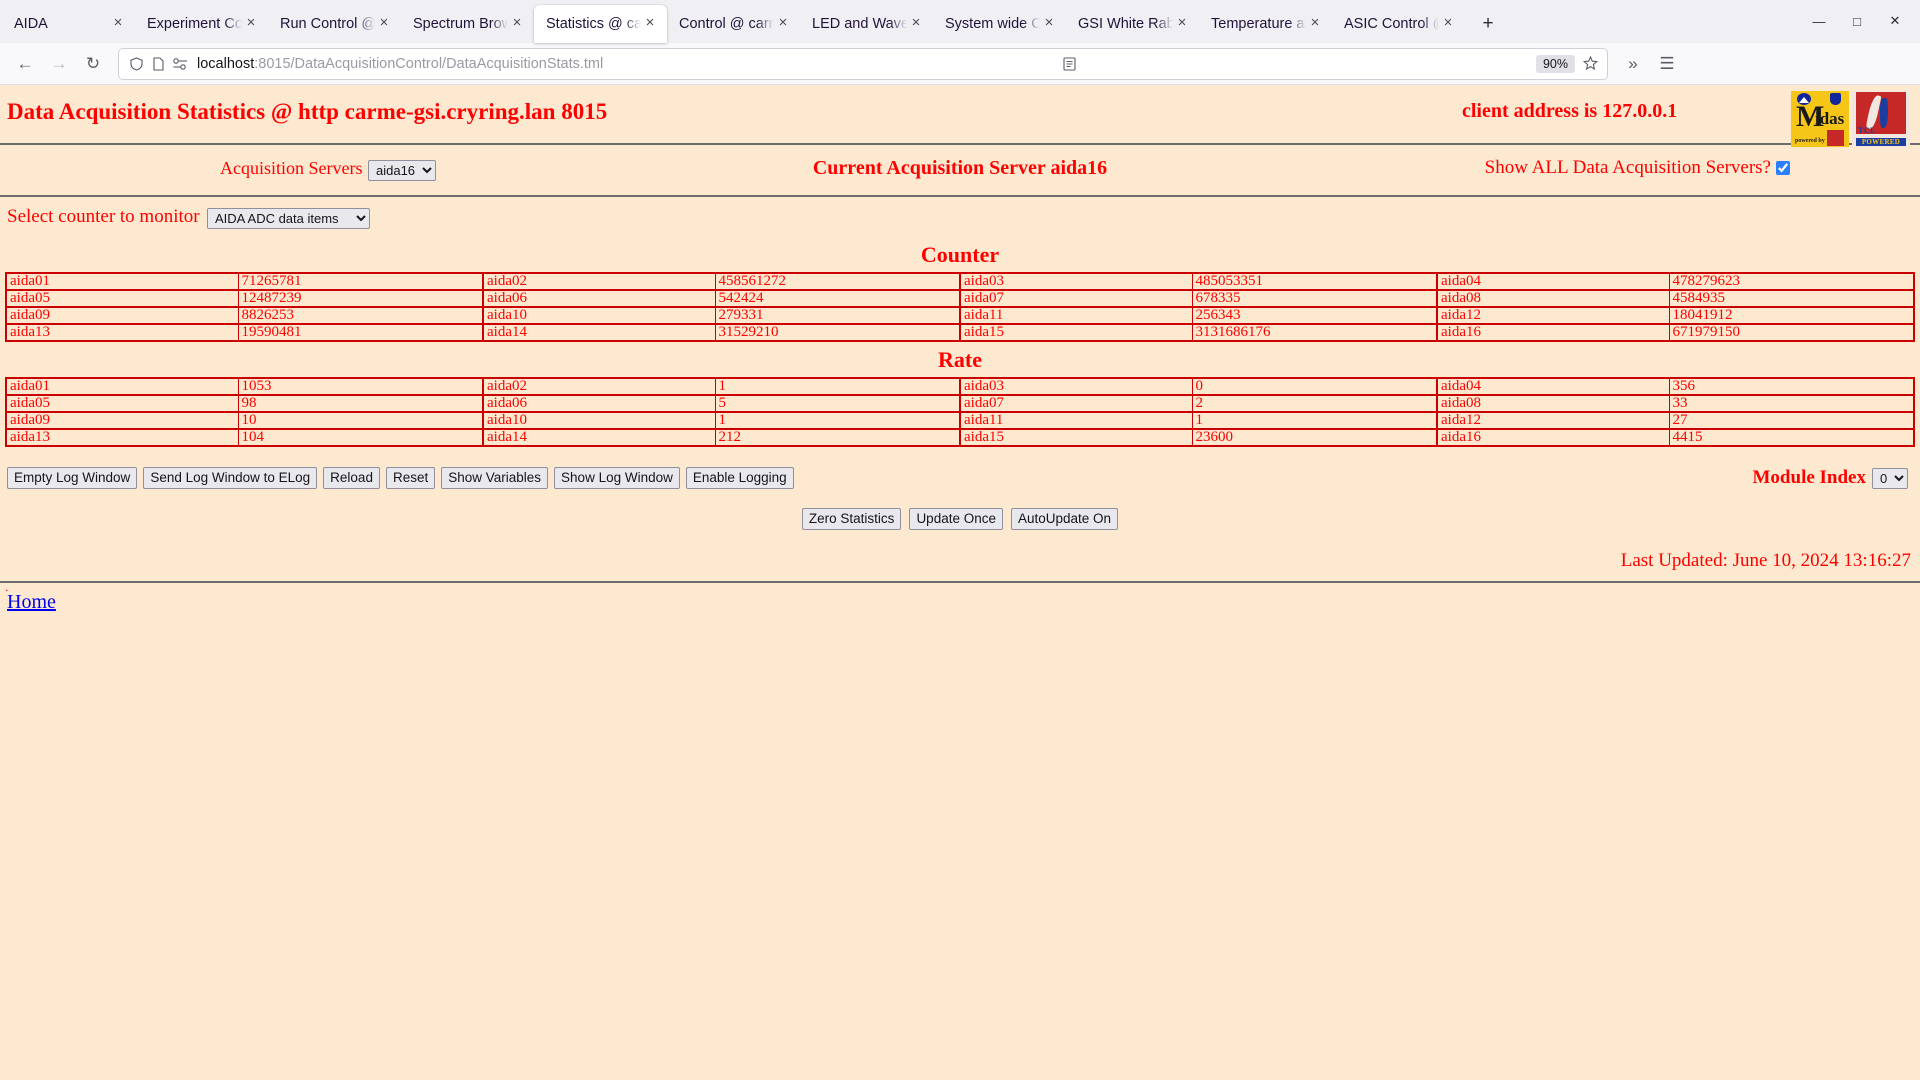 The height and width of the screenshot is (1080, 1920). What do you see at coordinates (1065, 519) in the screenshot?
I see `autoupdate-toggle-button: AutoUpdate On` at bounding box center [1065, 519].